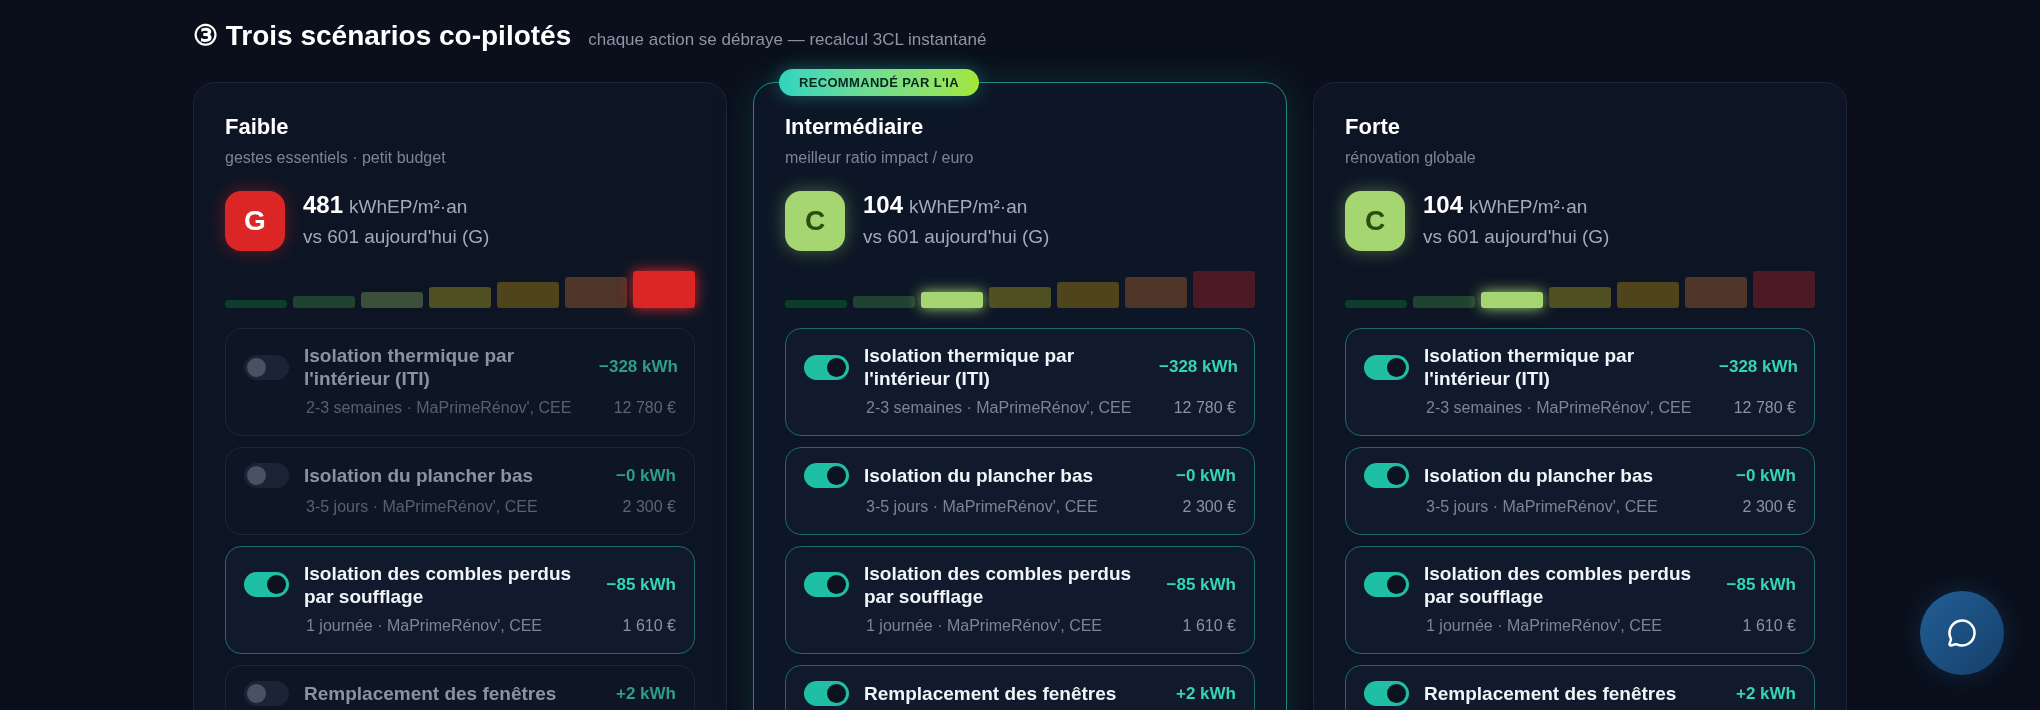 The width and height of the screenshot is (2040, 710). What do you see at coordinates (879, 82) in the screenshot?
I see `recommended-badge: RECOMMANDÉ PAR L'IA` at bounding box center [879, 82].